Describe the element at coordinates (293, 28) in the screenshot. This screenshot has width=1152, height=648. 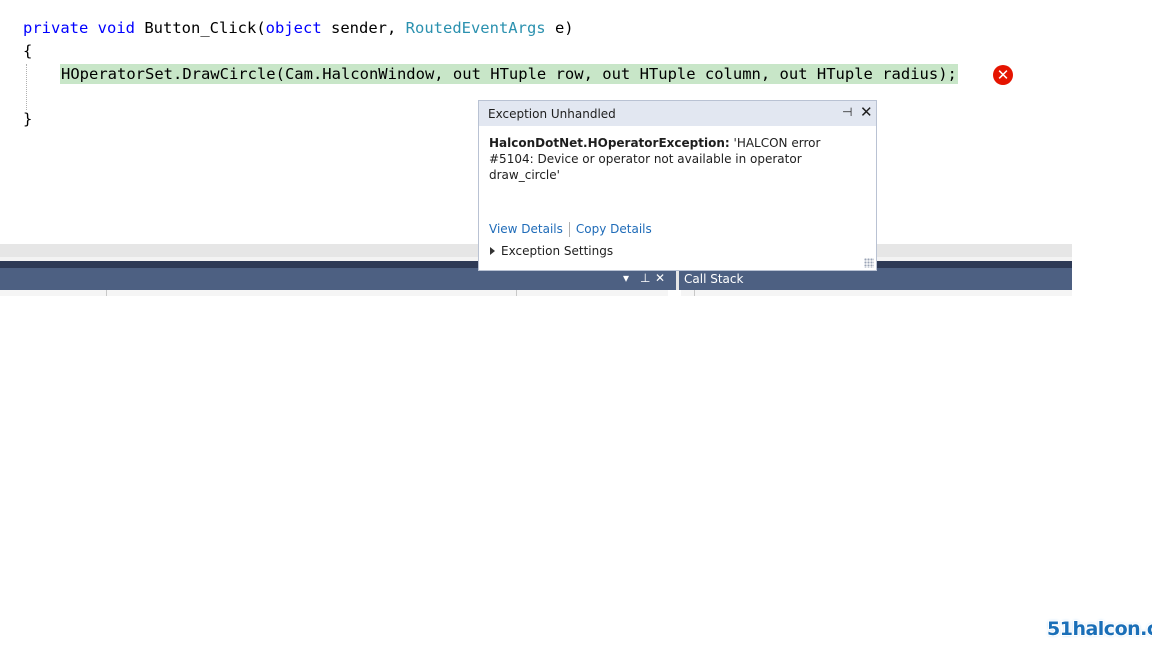
I see `keyword-object: object` at that location.